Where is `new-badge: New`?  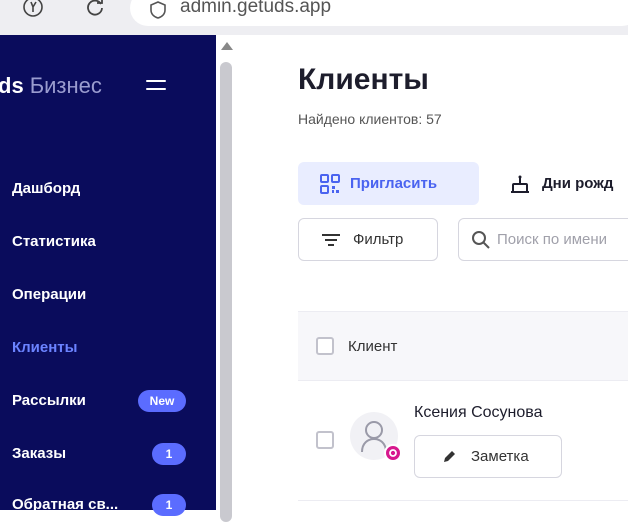
new-badge: New is located at coordinates (162, 401).